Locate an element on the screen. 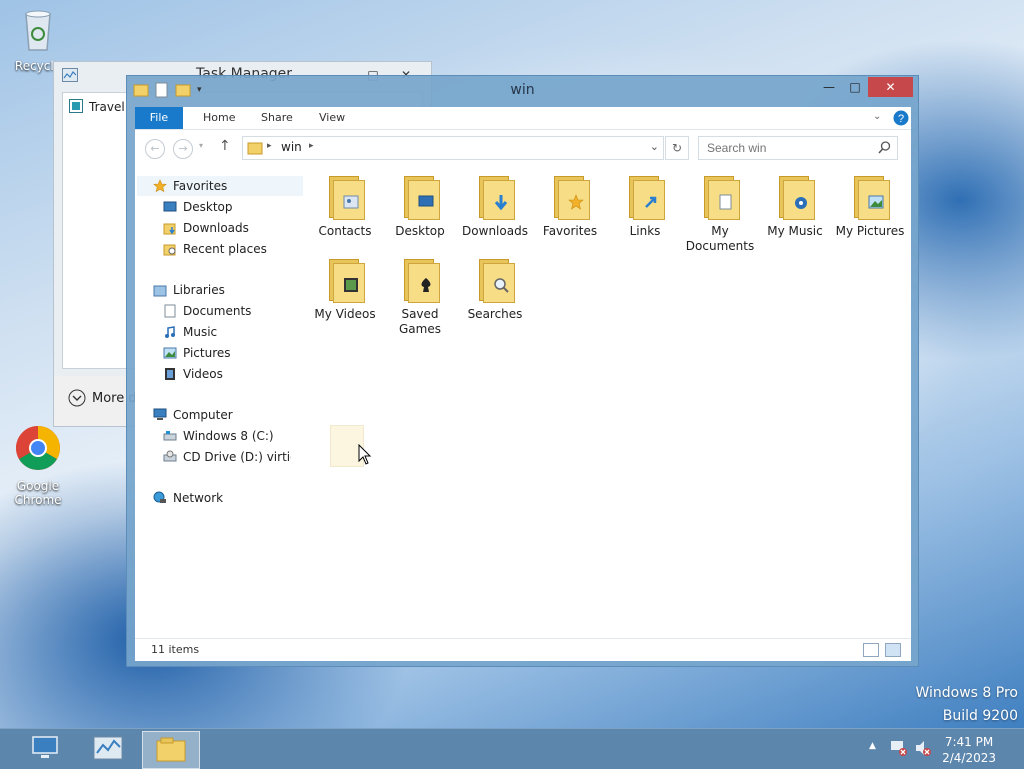 This screenshot has height=769, width=1024. clock-time: 7:41 PM is located at coordinates (969, 742).